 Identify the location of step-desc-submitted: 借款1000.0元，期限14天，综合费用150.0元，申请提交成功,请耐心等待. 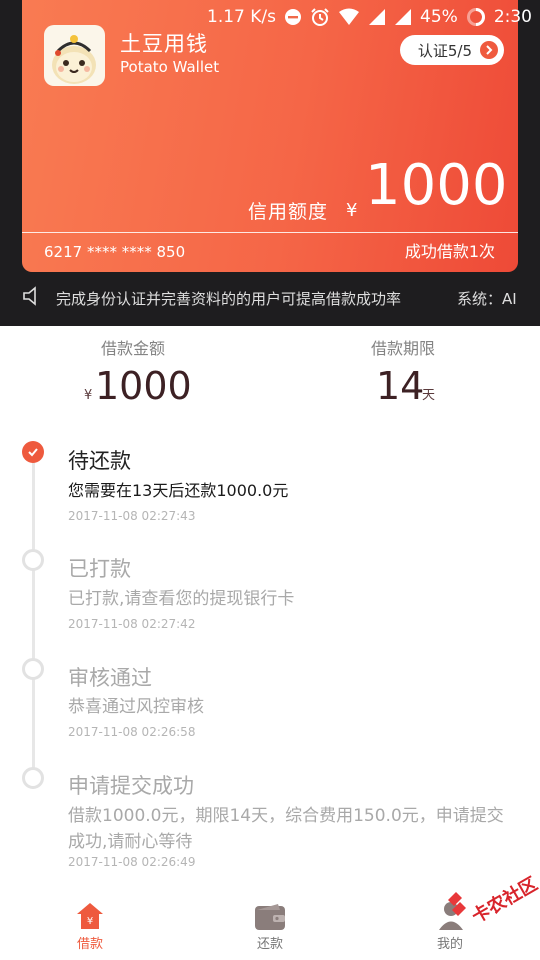
(286, 829).